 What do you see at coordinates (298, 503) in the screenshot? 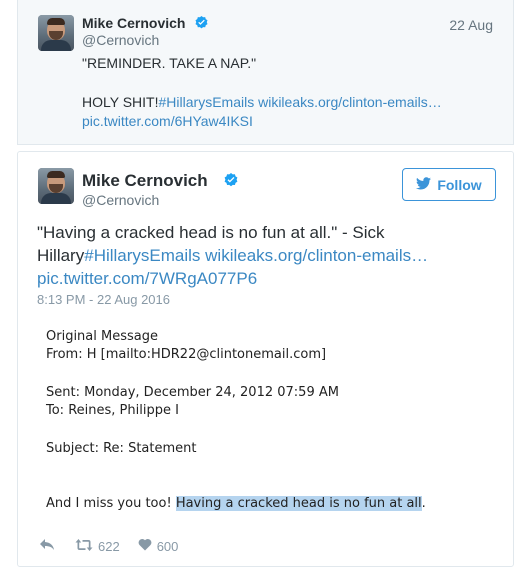
I see `email-body-highlight: Having a cracked head is no fun at all` at bounding box center [298, 503].